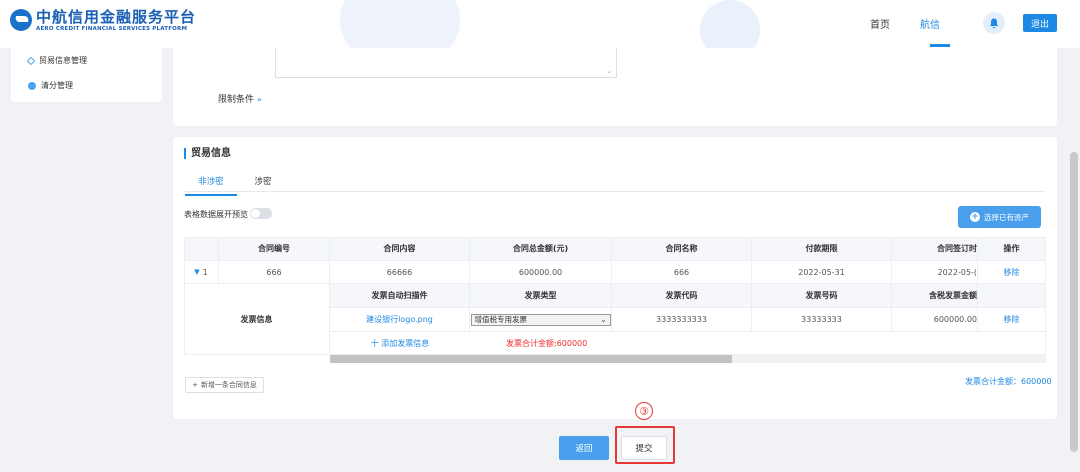 The image size is (1080, 472). I want to click on row-expand-toggle: ▼ 1, so click(201, 272).